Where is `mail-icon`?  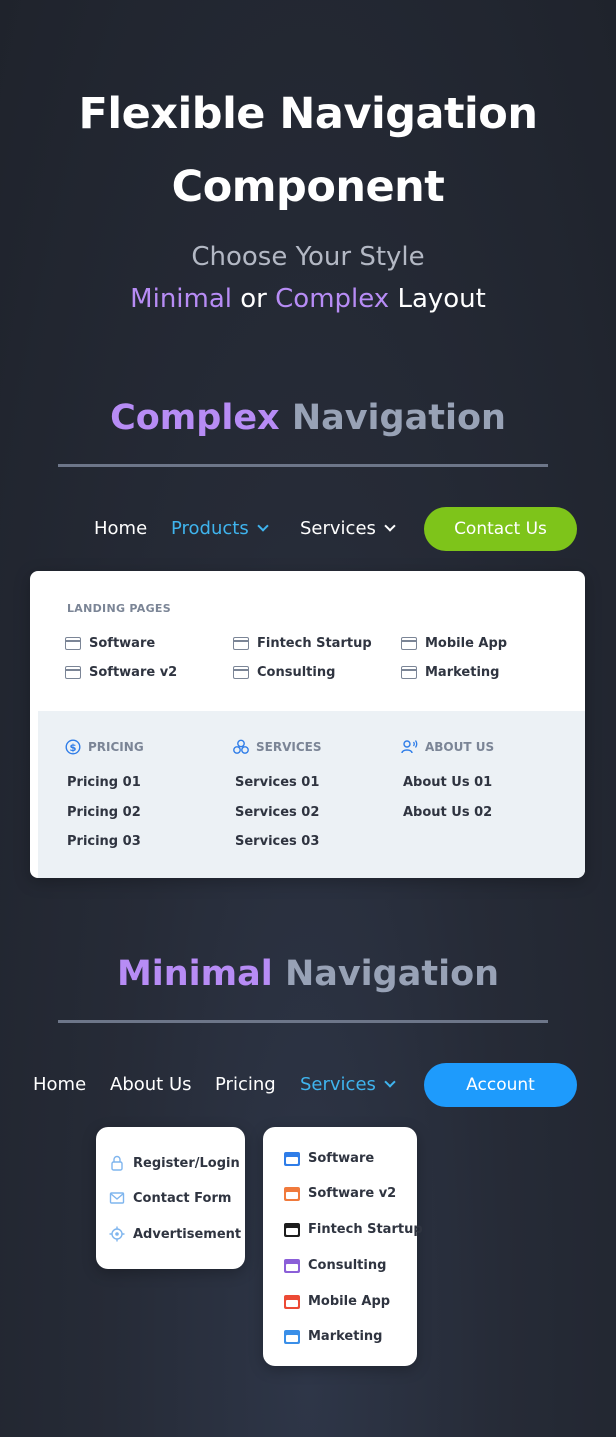
mail-icon is located at coordinates (117, 1198).